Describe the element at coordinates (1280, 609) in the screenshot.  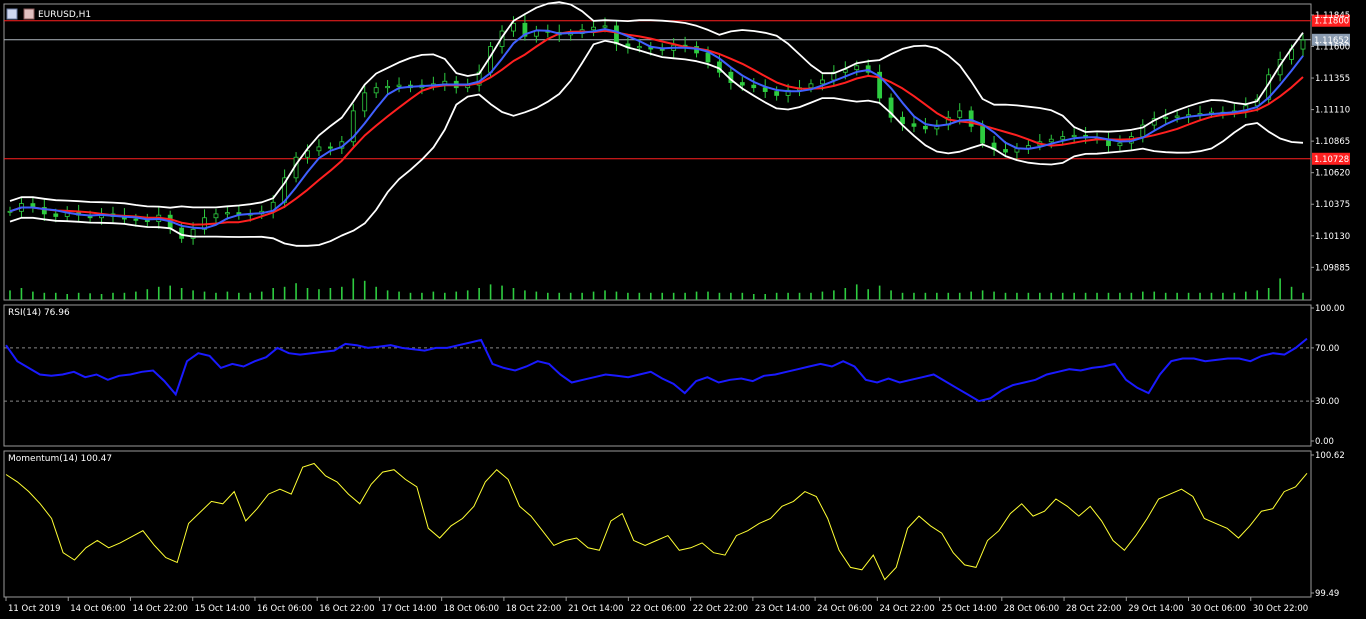
I see `x-tick-label: 30 Oct 22:00` at that location.